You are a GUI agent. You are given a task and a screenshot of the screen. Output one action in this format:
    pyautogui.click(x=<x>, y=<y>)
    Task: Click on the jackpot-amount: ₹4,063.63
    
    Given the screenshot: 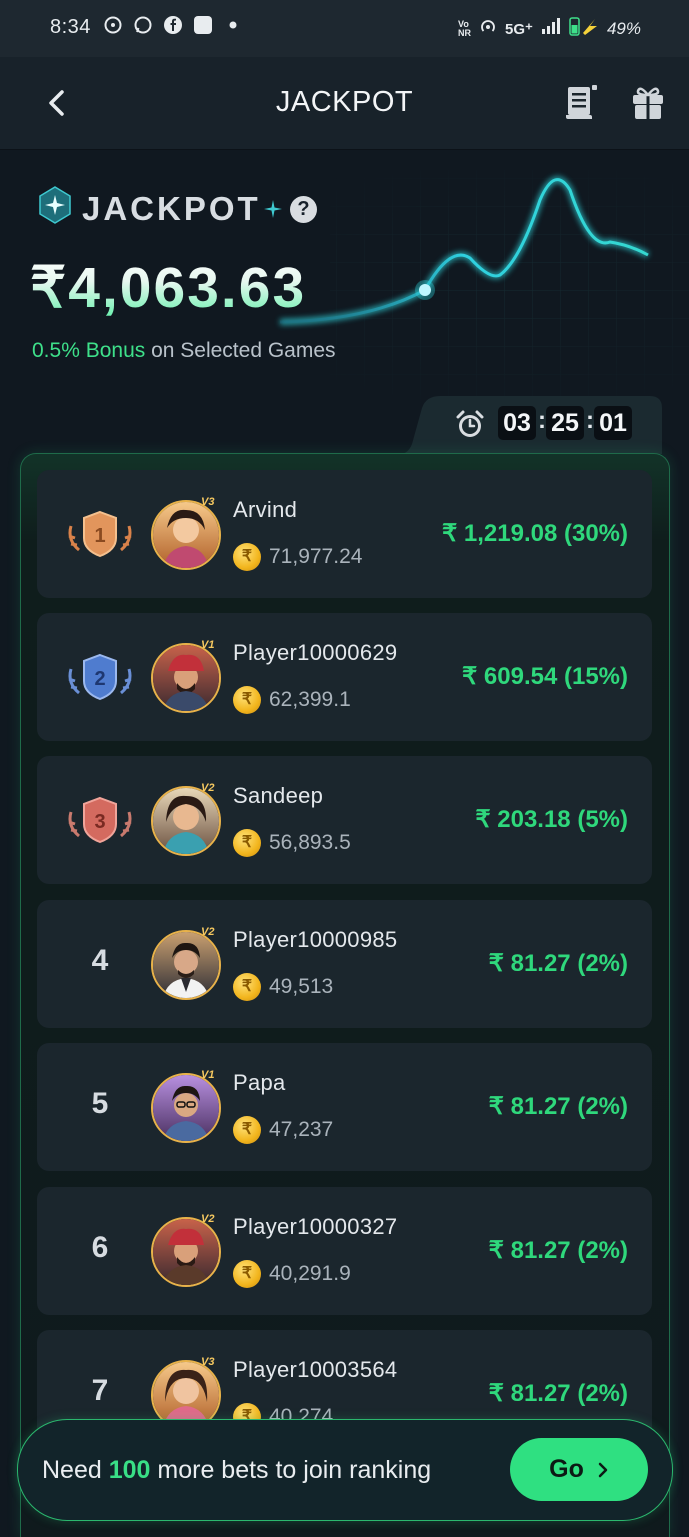 What is the action you would take?
    pyautogui.click(x=168, y=288)
    